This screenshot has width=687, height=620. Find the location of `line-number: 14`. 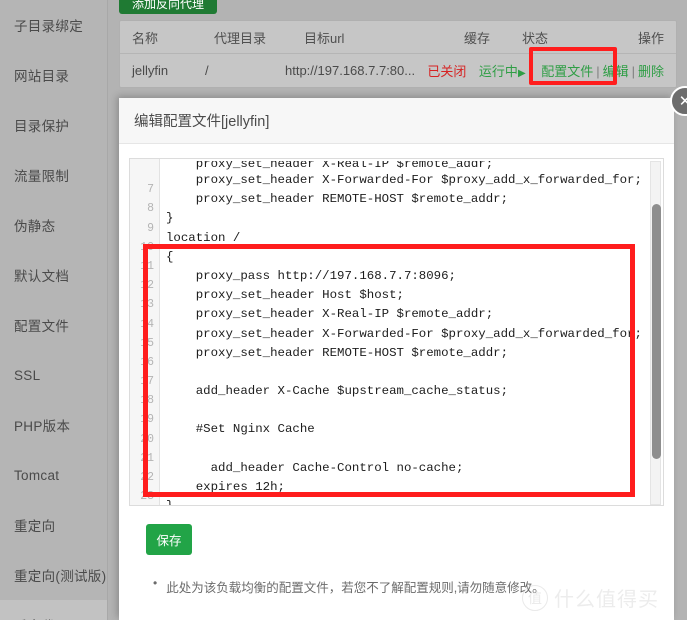

line-number: 14 is located at coordinates (147, 324).